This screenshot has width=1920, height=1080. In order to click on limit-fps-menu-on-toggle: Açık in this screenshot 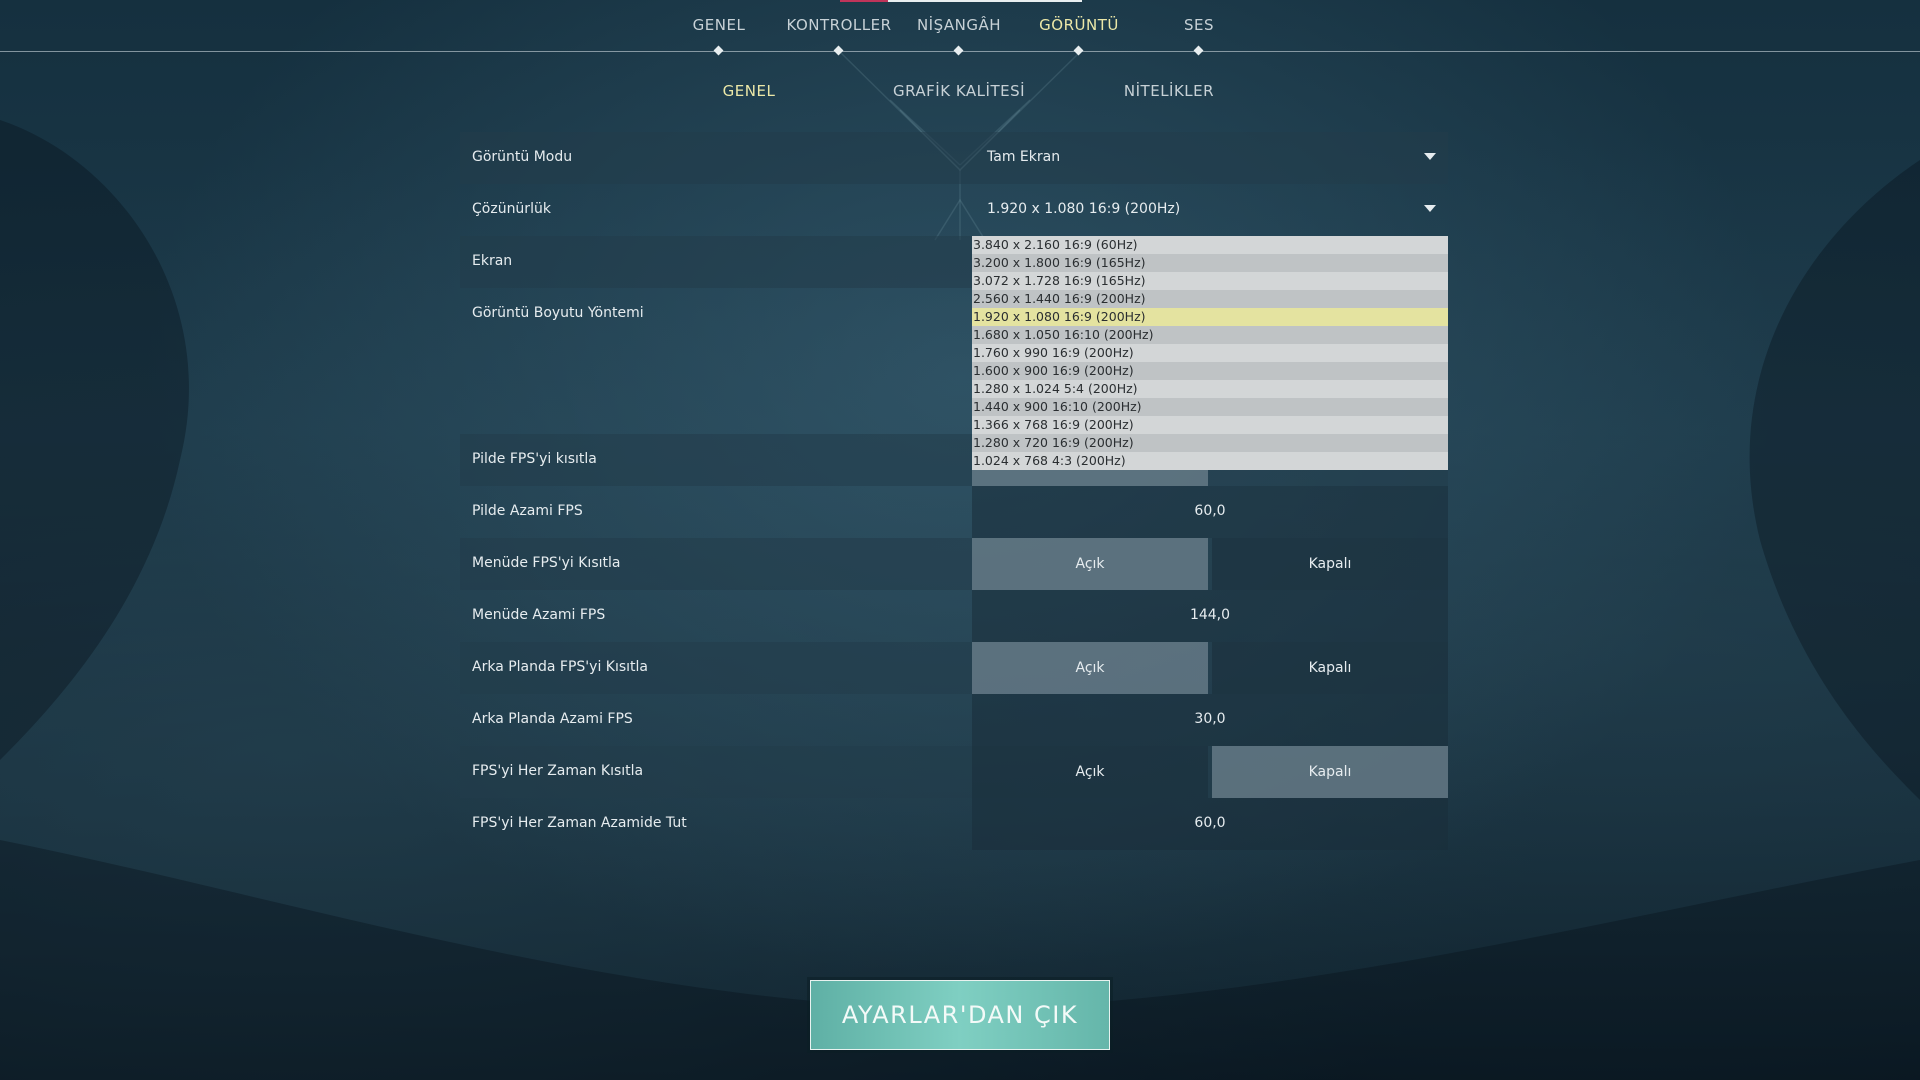, I will do `click(1090, 564)`.